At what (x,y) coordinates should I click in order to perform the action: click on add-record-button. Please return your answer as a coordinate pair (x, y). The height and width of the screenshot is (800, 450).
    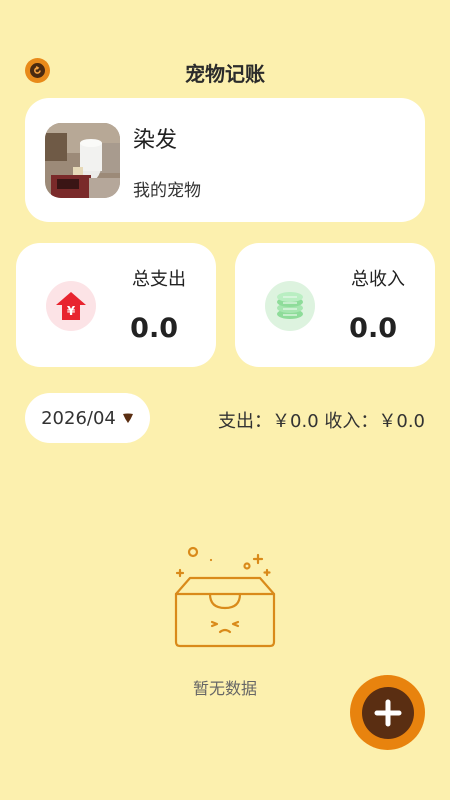
    Looking at the image, I should click on (387, 712).